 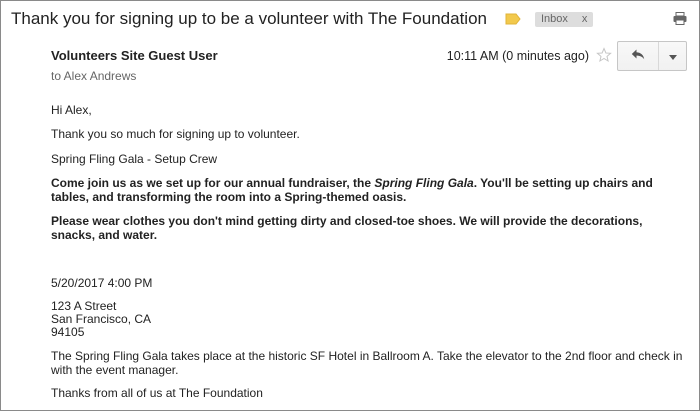 What do you see at coordinates (134, 55) in the screenshot?
I see `sender-name: Volunteers Site Guest User` at bounding box center [134, 55].